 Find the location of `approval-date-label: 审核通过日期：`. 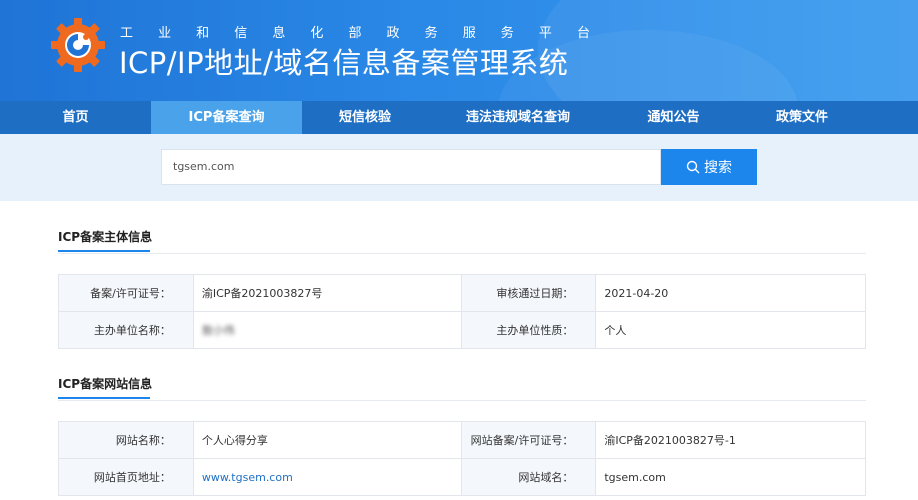

approval-date-label: 审核通过日期： is located at coordinates (528, 293).